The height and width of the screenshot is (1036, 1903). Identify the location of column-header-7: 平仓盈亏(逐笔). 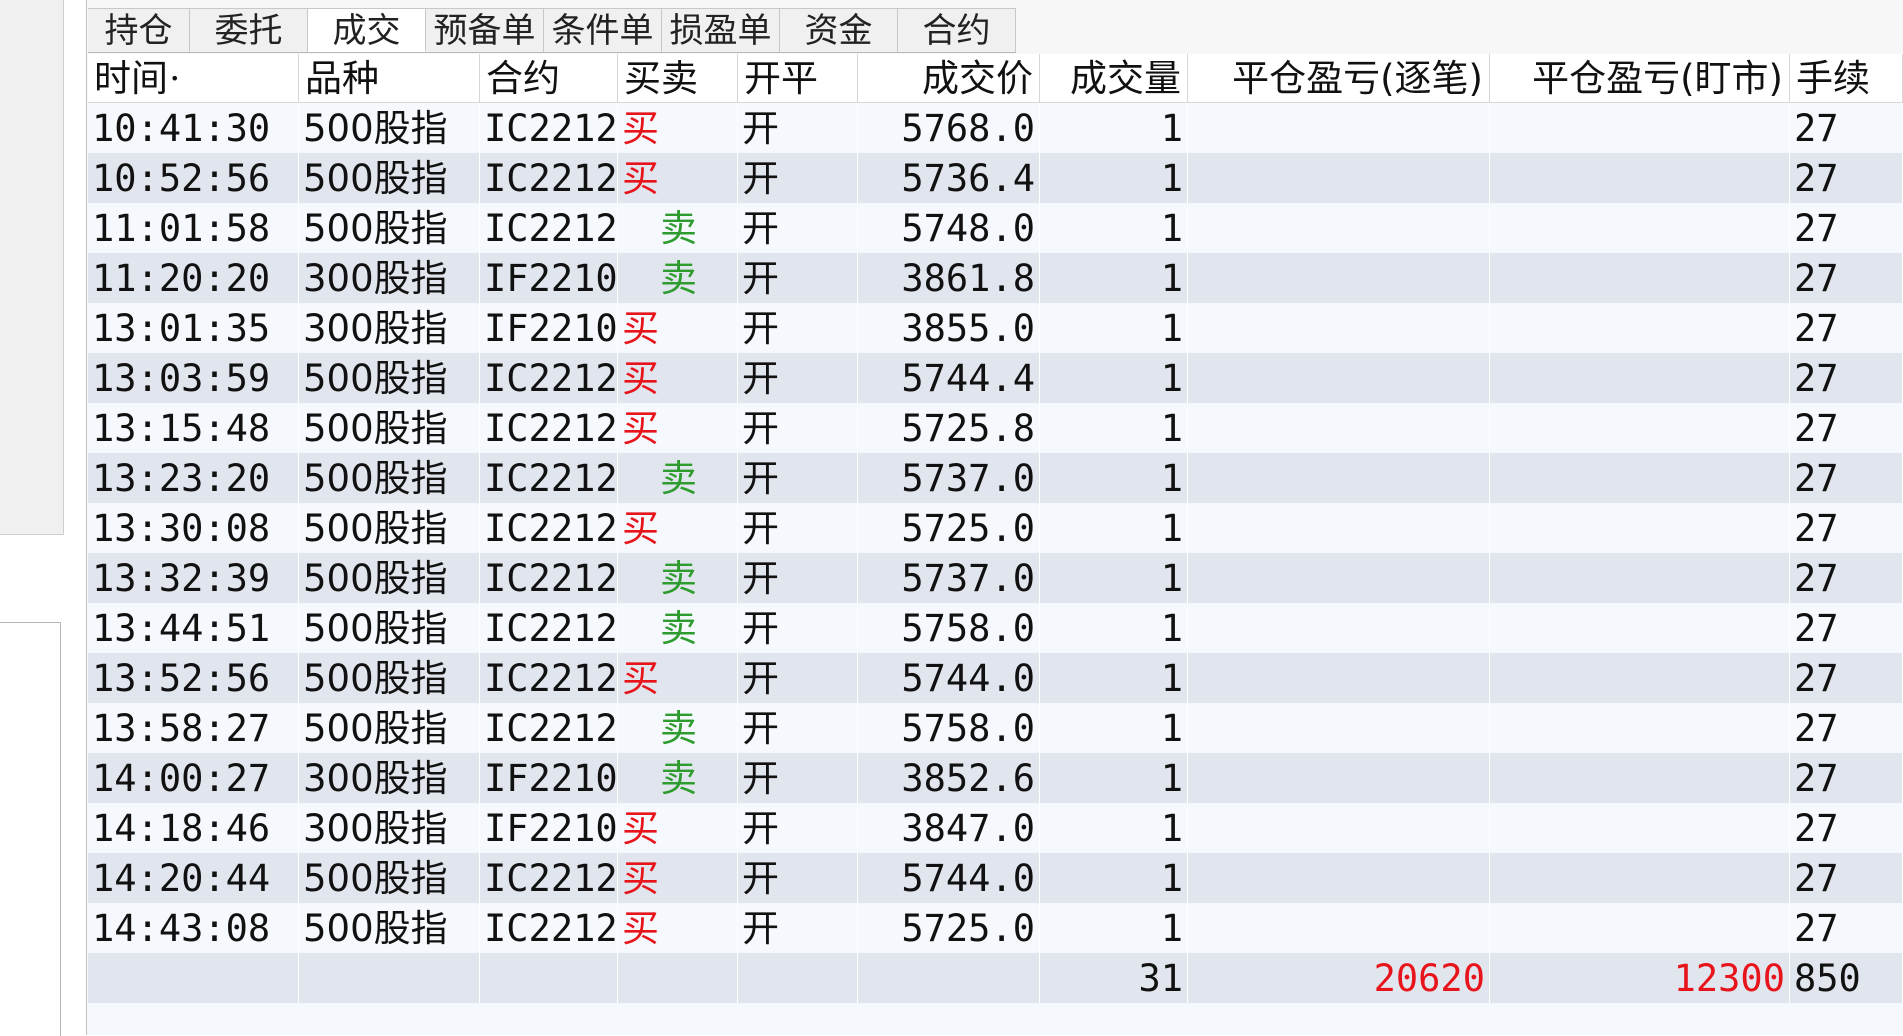
(1339, 78).